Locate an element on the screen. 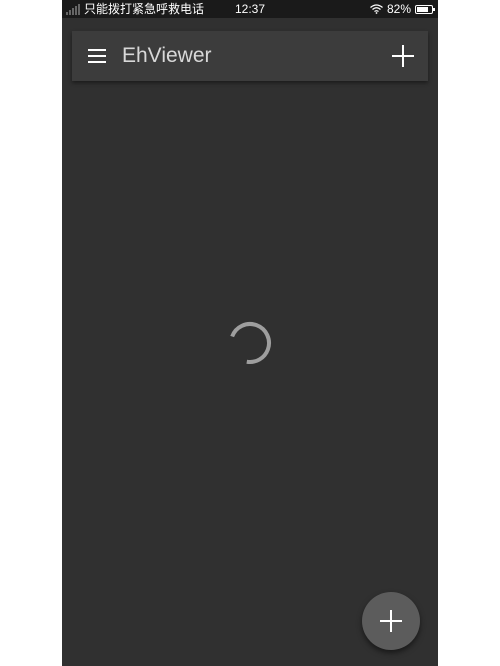 Image resolution: width=500 pixels, height=666 pixels. status-right: 82% is located at coordinates (402, 9).